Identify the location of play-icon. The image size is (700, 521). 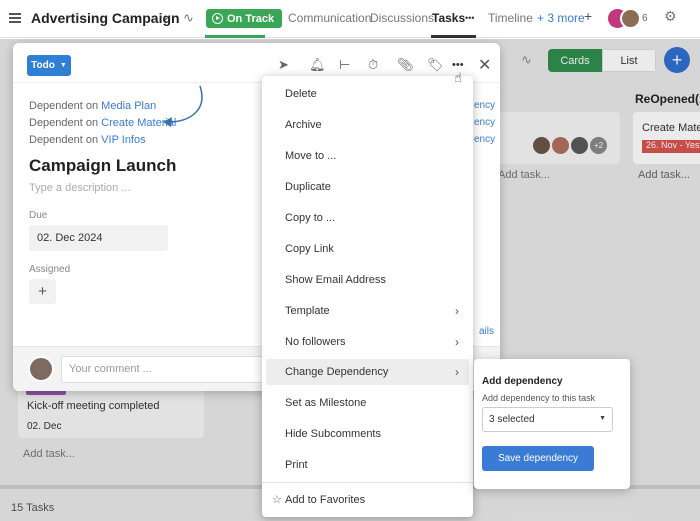
(217, 18).